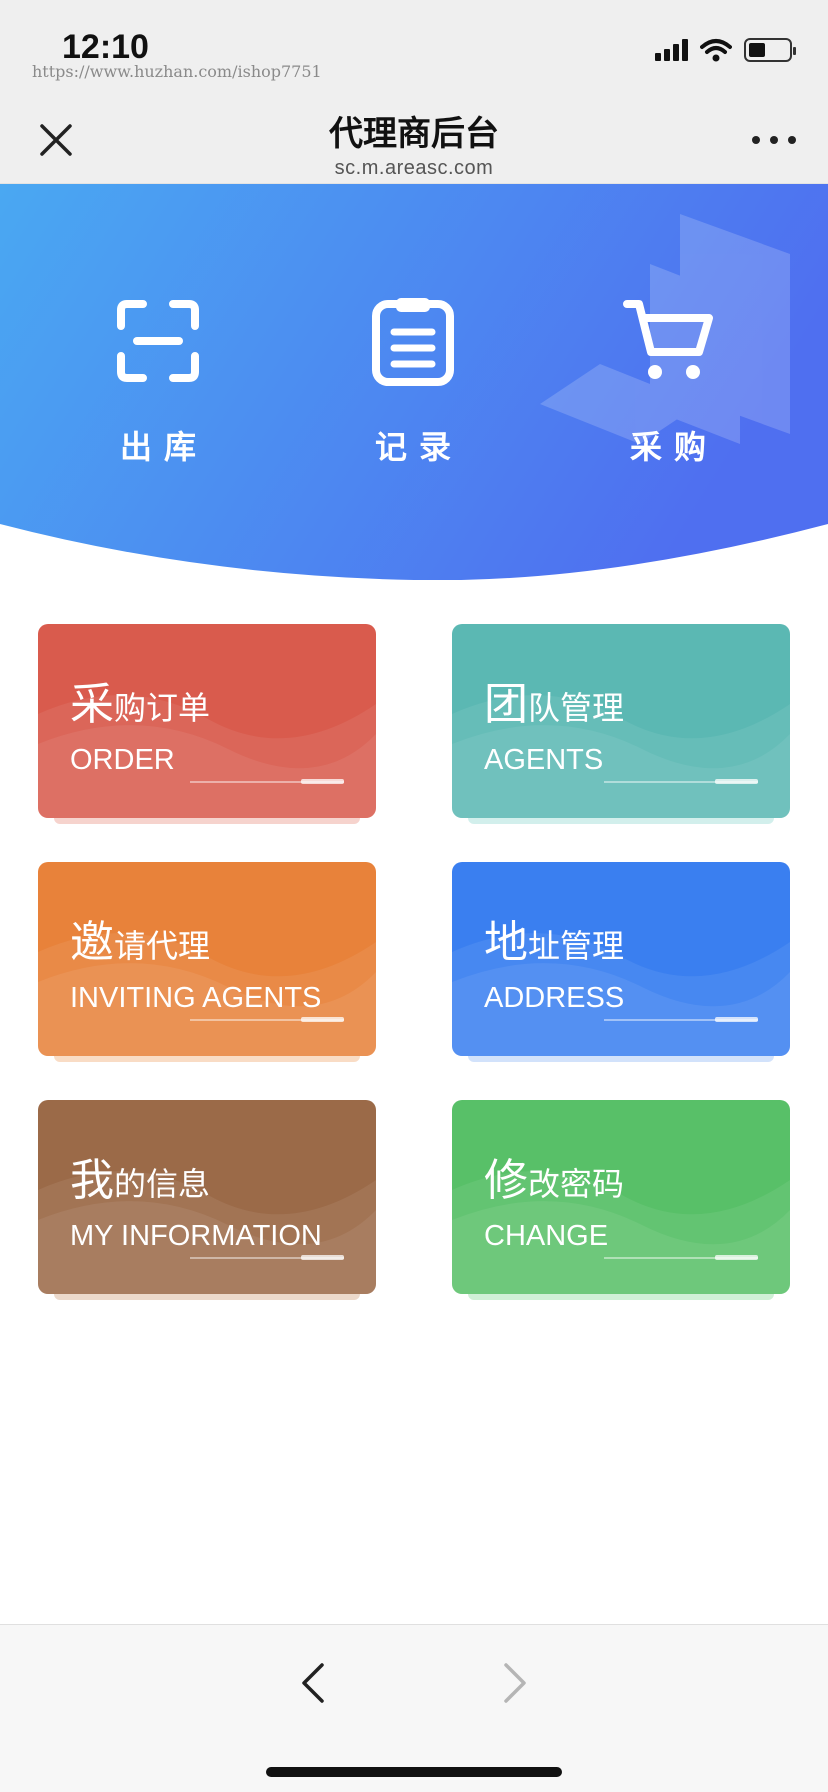 This screenshot has height=1792, width=828. I want to click on card-title: 修改密码, so click(554, 1180).